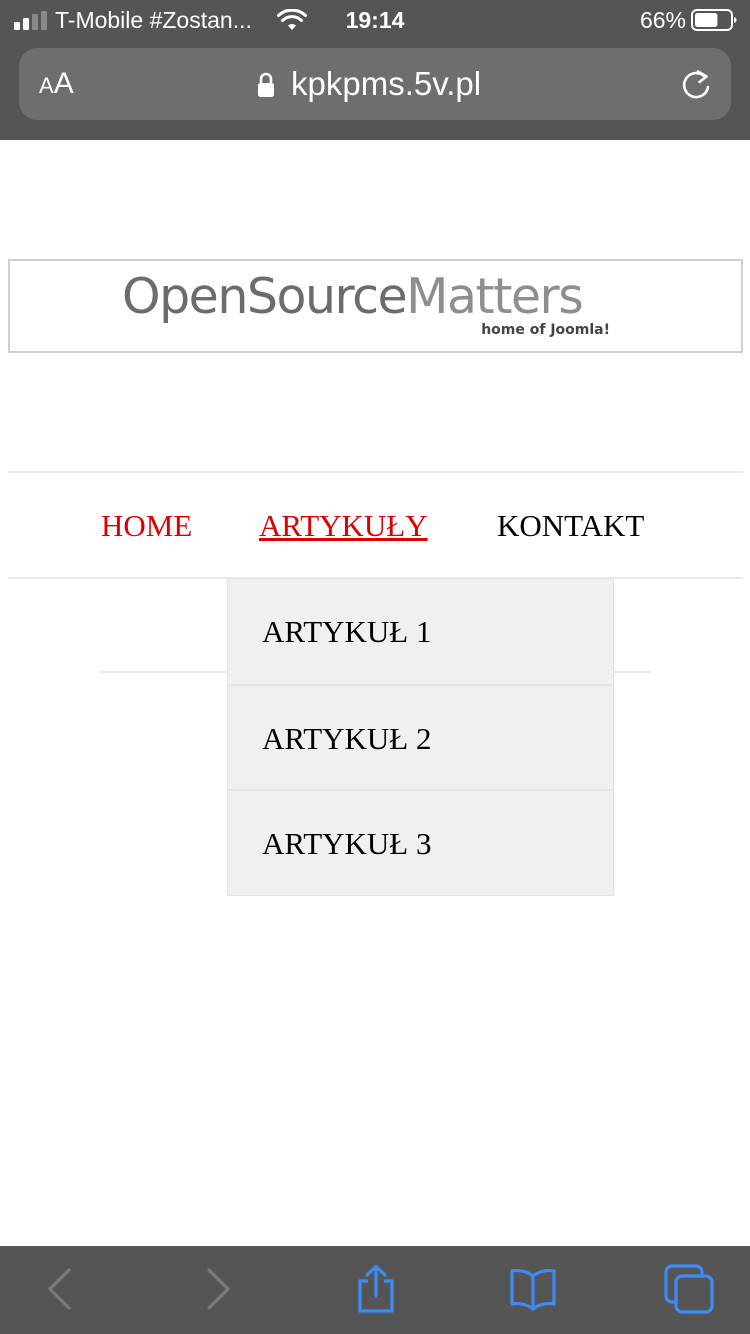 This screenshot has height=1334, width=750. Describe the element at coordinates (266, 84) in the screenshot. I see `lock-icon` at that location.